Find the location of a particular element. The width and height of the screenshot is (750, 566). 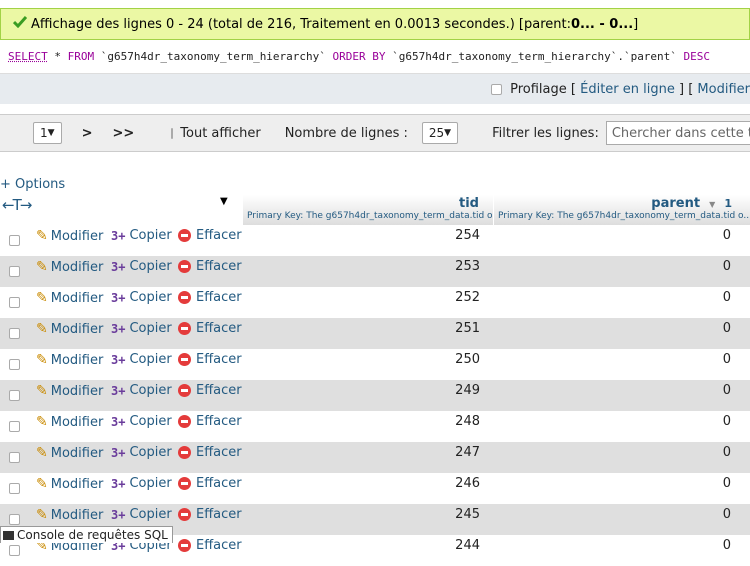

table-row: ✎ Modifier 3+ Copier Effacer 248 0 is located at coordinates (375, 426).